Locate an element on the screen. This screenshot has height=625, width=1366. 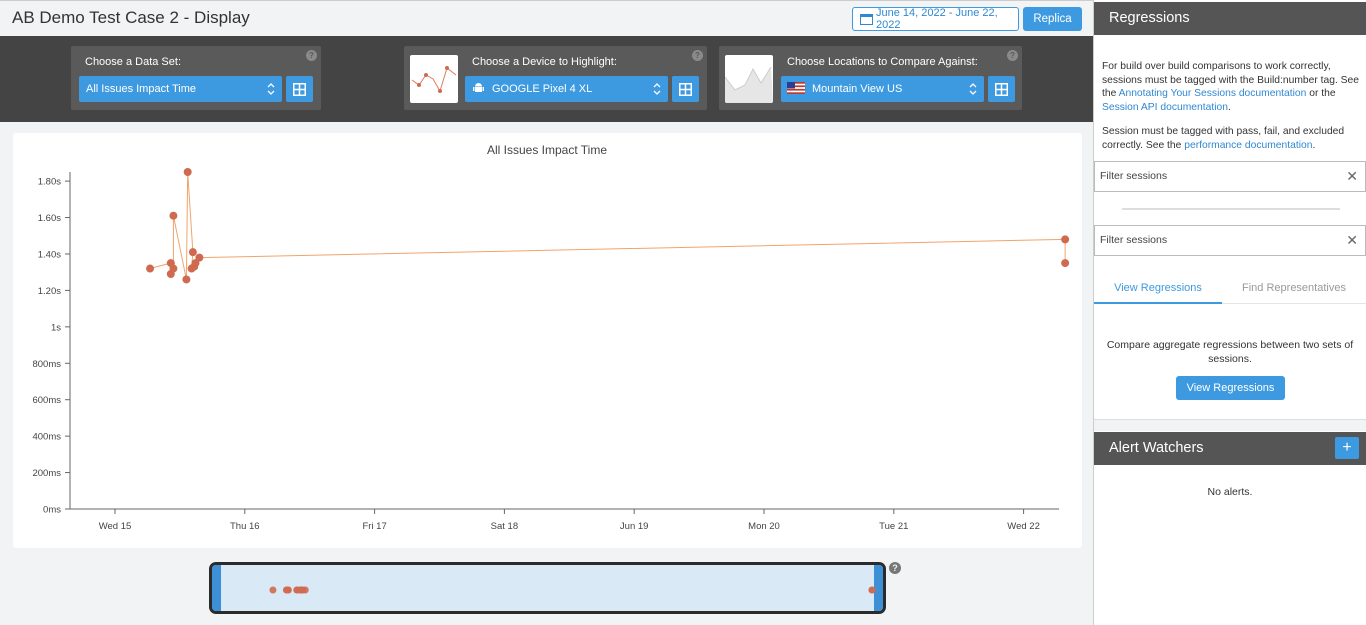
performance-doc-link: performance documentation is located at coordinates (1248, 145).